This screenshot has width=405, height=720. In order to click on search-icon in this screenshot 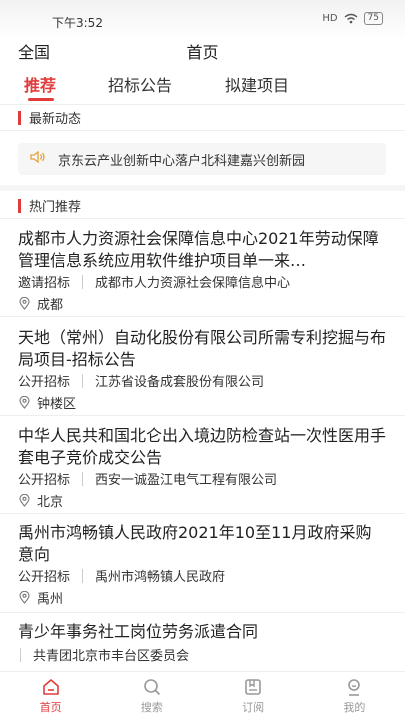, I will do `click(152, 687)`.